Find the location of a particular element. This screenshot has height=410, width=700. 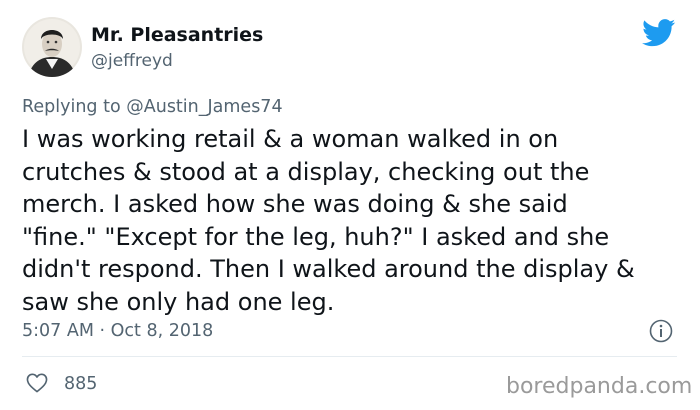

reply-context: Replying to @Austin_James74 is located at coordinates (152, 107).